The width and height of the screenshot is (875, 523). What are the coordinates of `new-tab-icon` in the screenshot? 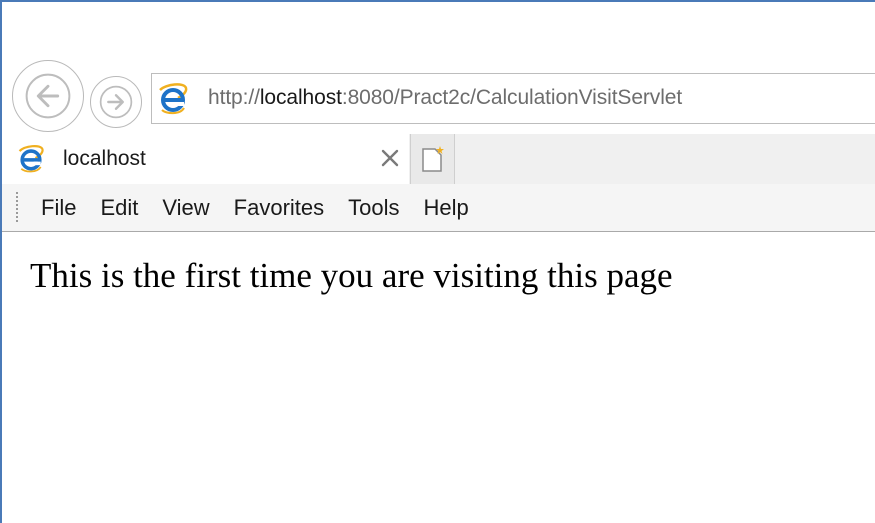 It's located at (433, 159).